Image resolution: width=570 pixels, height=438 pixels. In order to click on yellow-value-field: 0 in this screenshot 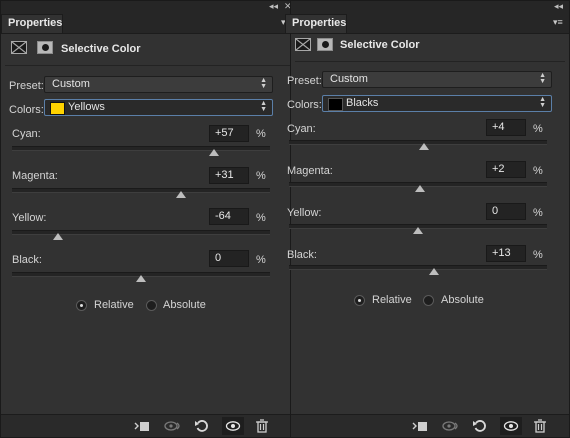, I will do `click(506, 211)`.